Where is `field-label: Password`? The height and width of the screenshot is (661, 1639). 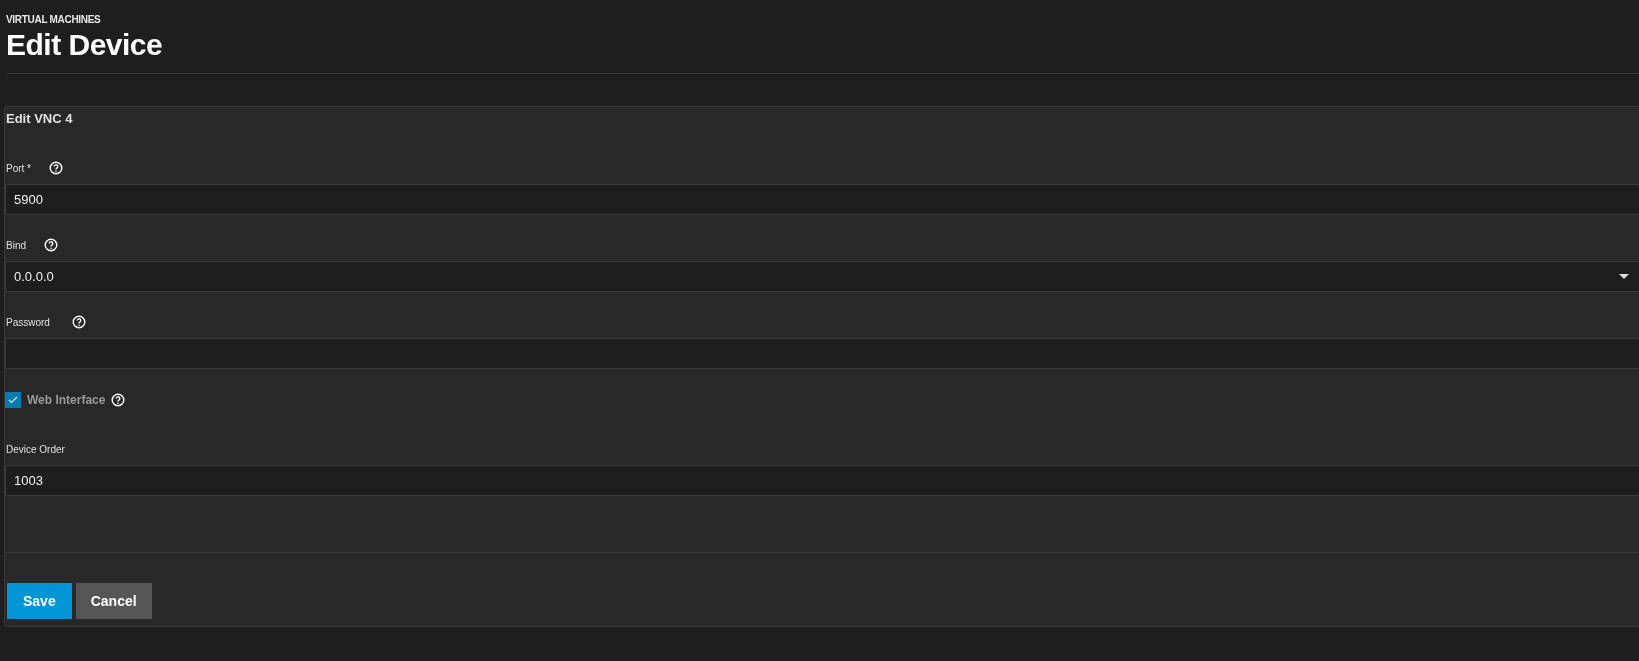
field-label: Password is located at coordinates (28, 322).